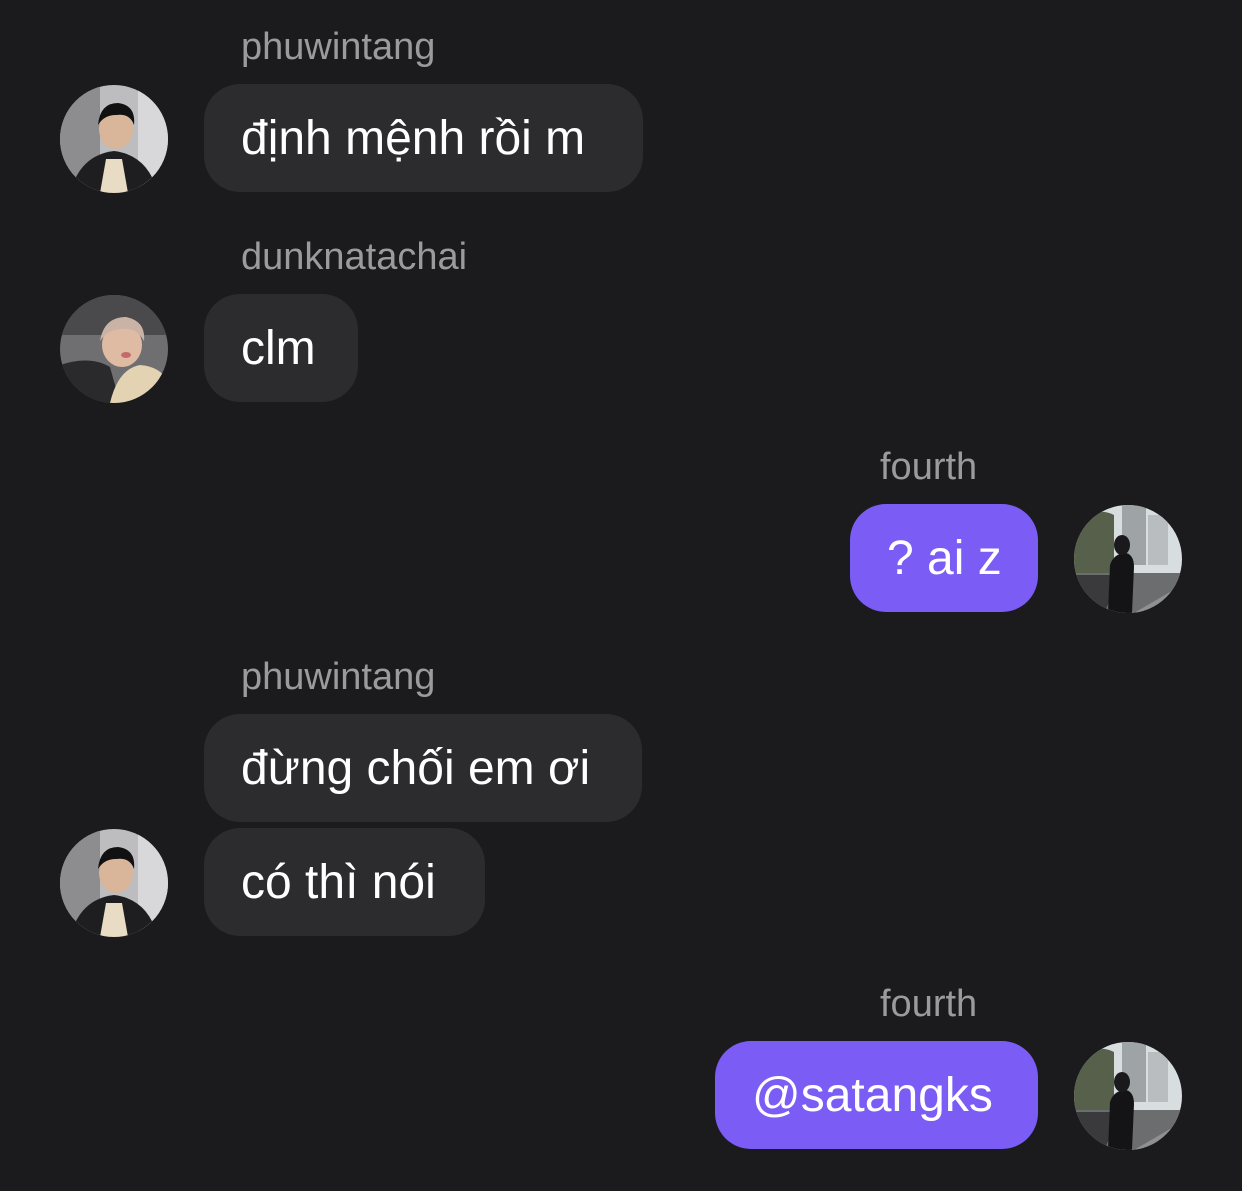 The height and width of the screenshot is (1191, 1242). Describe the element at coordinates (423, 138) in the screenshot. I see `message-bubble: định mệnh rồi m` at that location.